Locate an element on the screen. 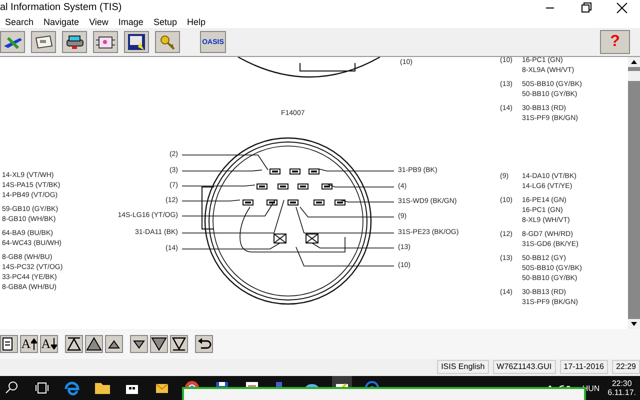 The width and height of the screenshot is (640, 400). taskbar-time: 22:30 is located at coordinates (622, 383).